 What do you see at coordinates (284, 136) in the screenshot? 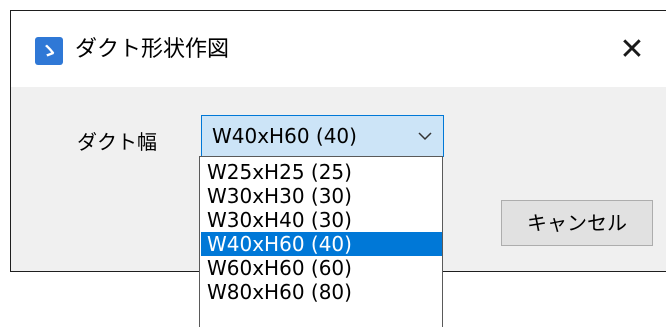
I see `duct-width-value: W40xH60 (40)` at bounding box center [284, 136].